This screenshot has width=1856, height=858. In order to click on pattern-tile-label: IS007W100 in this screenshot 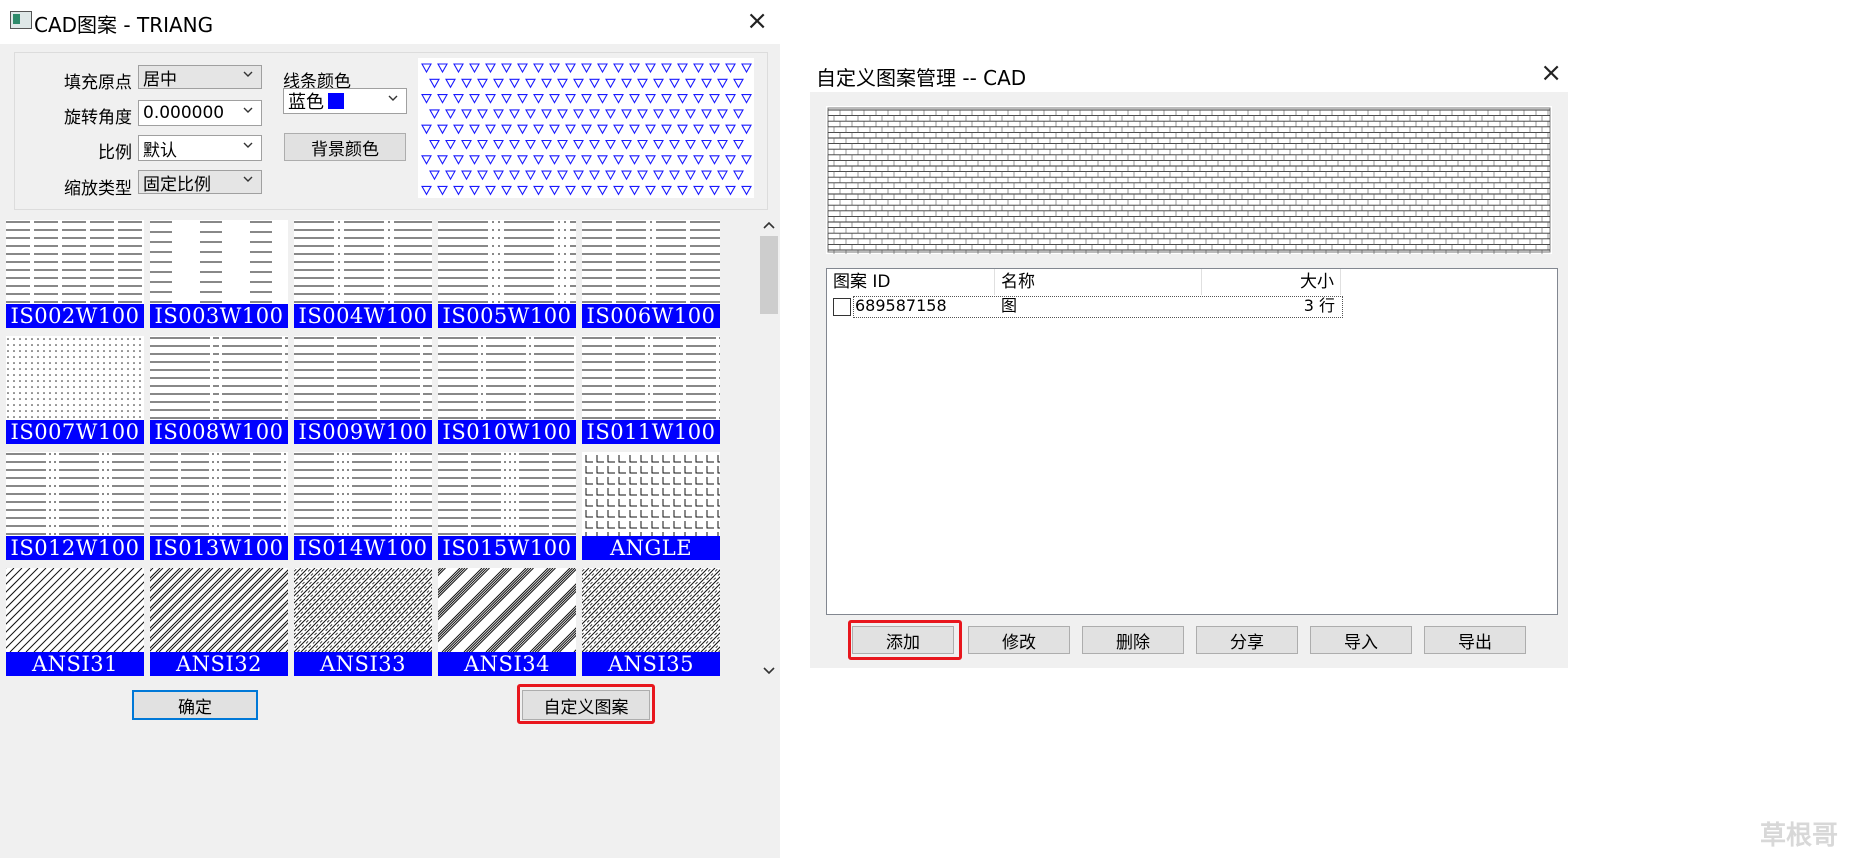, I will do `click(75, 432)`.